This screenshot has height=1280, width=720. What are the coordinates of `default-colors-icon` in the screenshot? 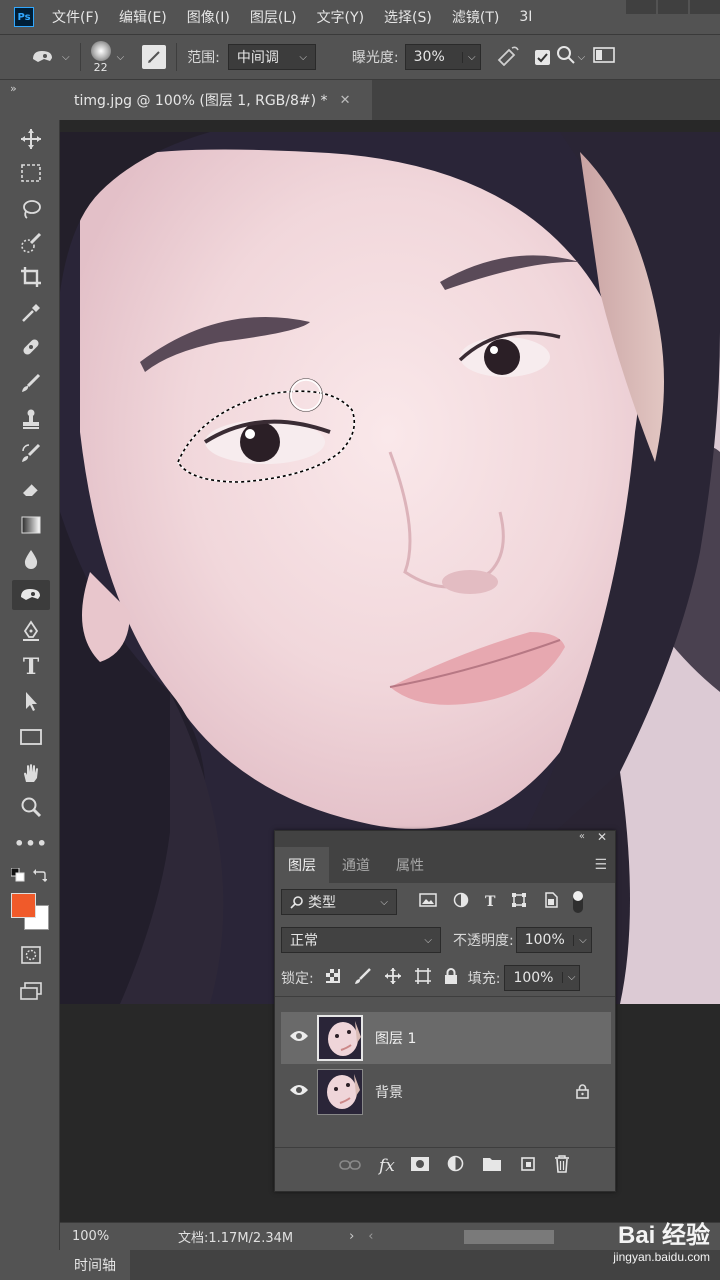 It's located at (17, 876).